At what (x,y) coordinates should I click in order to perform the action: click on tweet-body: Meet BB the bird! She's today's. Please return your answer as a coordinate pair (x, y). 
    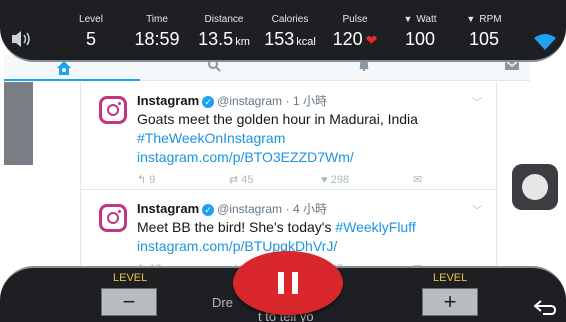
    Looking at the image, I should click on (236, 227).